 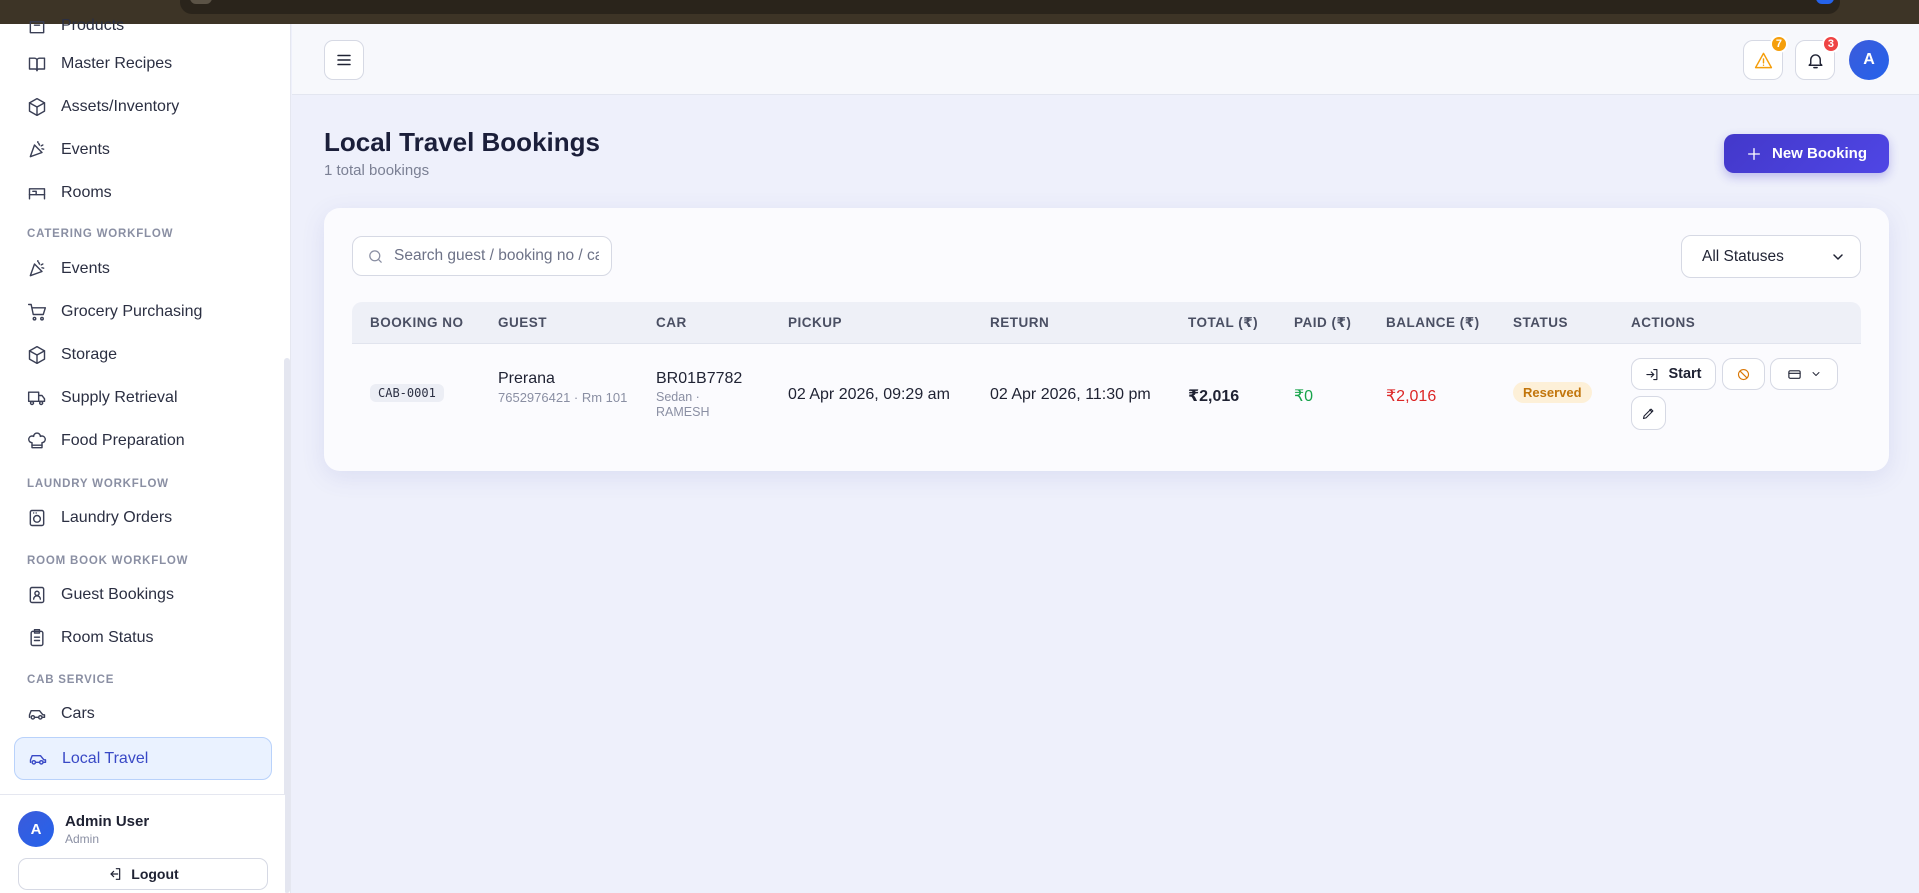 What do you see at coordinates (683, 404) in the screenshot?
I see `car-meta: Sedan · RAMESH` at bounding box center [683, 404].